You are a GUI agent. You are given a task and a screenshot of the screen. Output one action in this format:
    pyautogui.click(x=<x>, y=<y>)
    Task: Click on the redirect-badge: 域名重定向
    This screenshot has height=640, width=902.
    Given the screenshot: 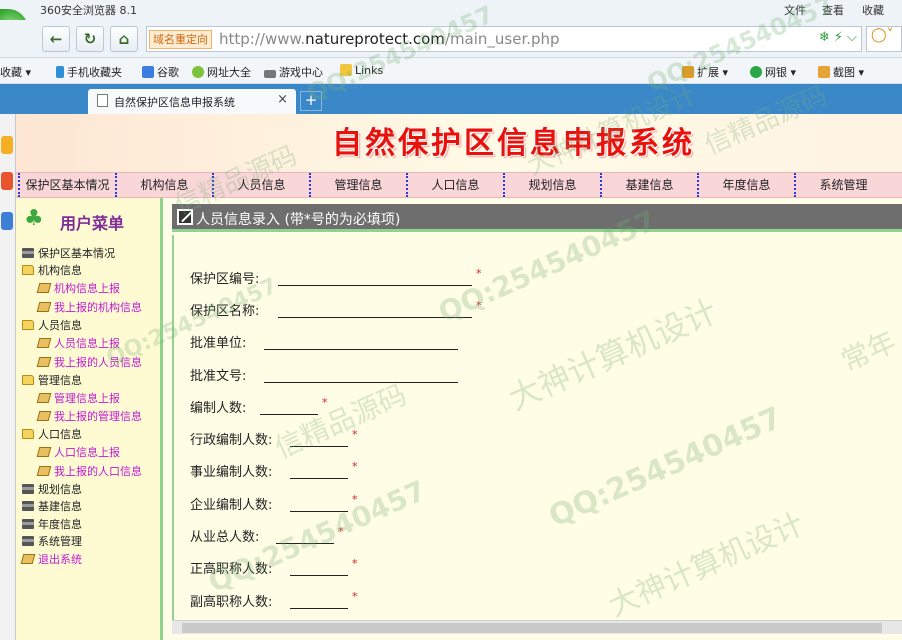 What is the action you would take?
    pyautogui.click(x=180, y=39)
    